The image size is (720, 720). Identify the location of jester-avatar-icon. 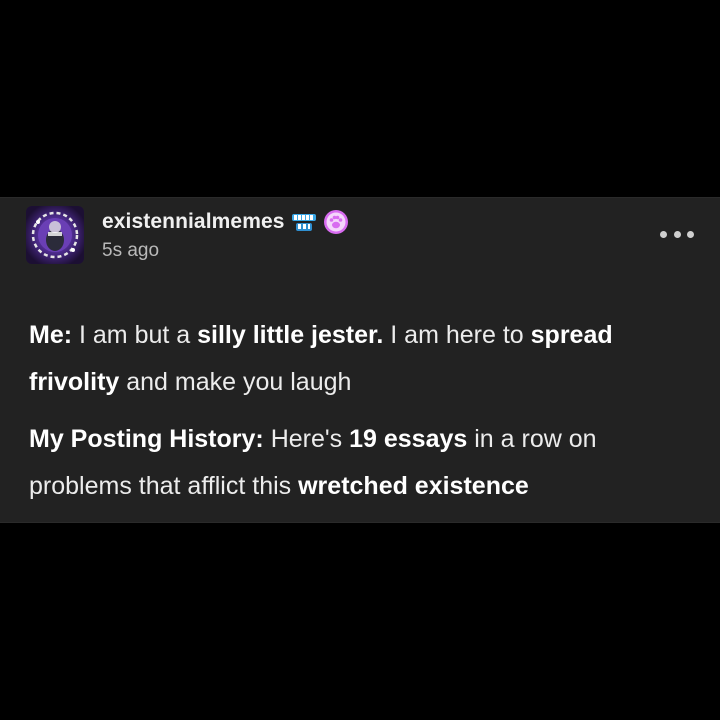
(55, 235).